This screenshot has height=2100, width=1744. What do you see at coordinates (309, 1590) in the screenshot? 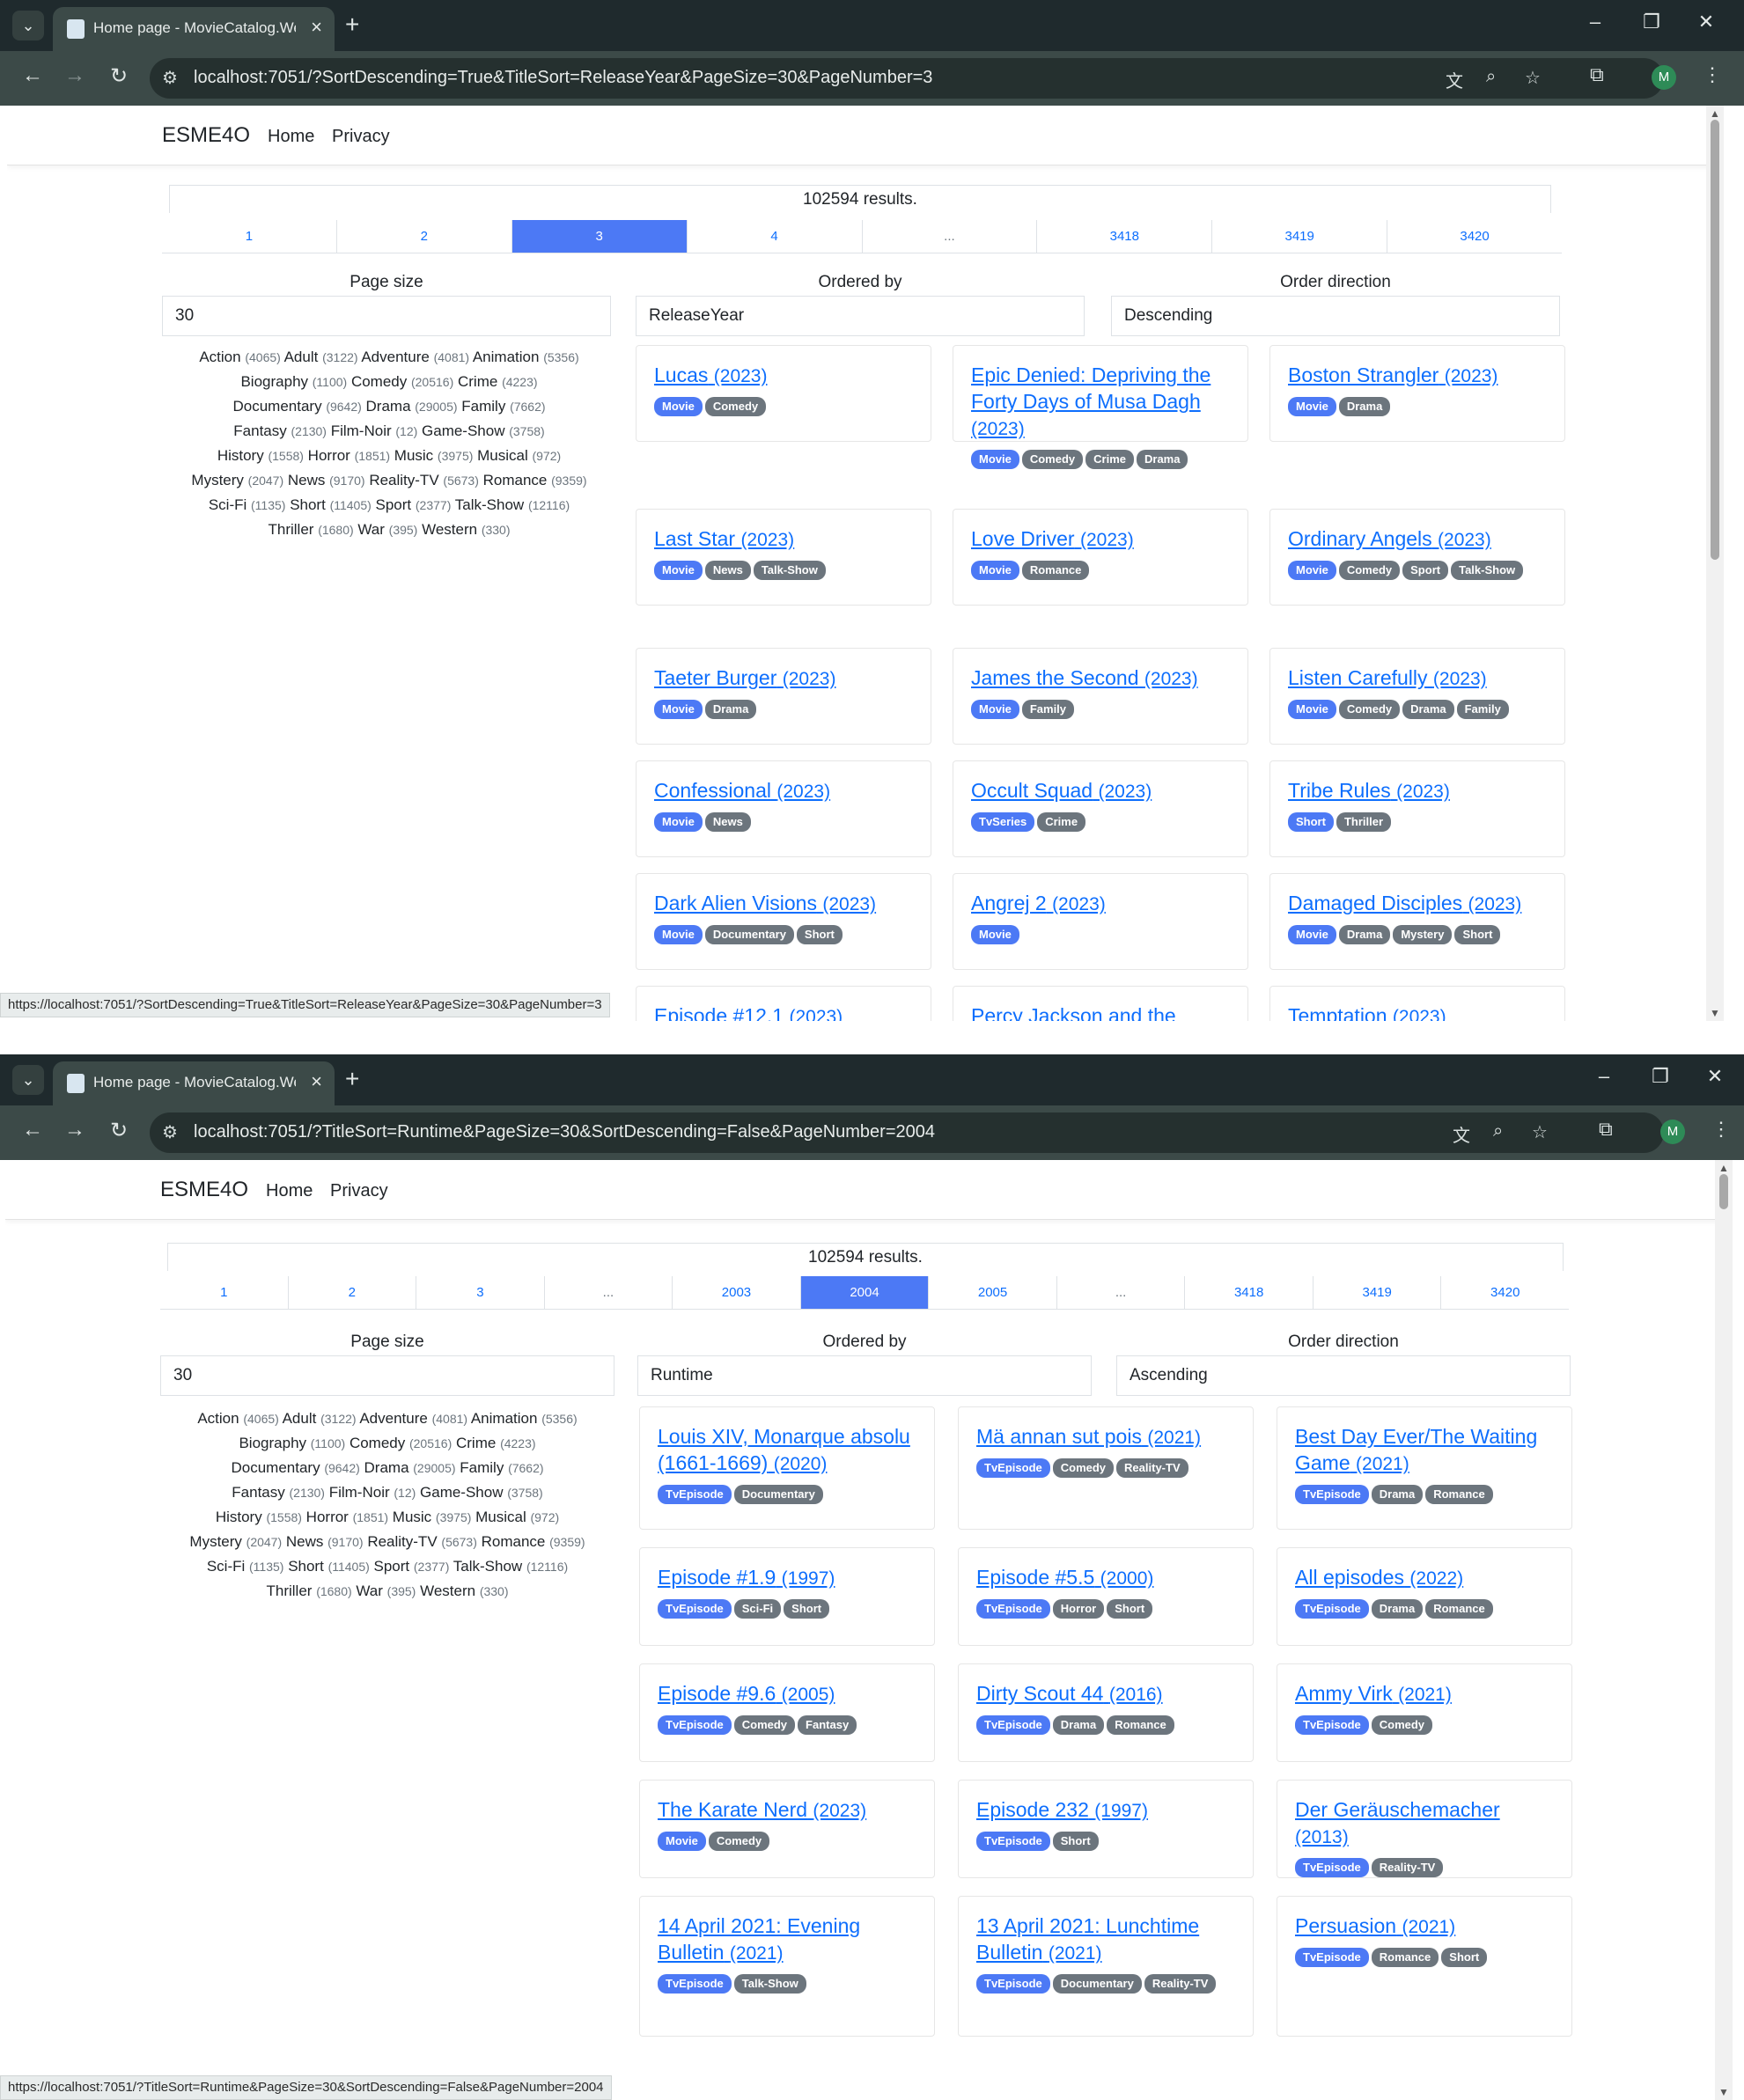
I see `genre-filter-link: Thriller (1680)` at bounding box center [309, 1590].